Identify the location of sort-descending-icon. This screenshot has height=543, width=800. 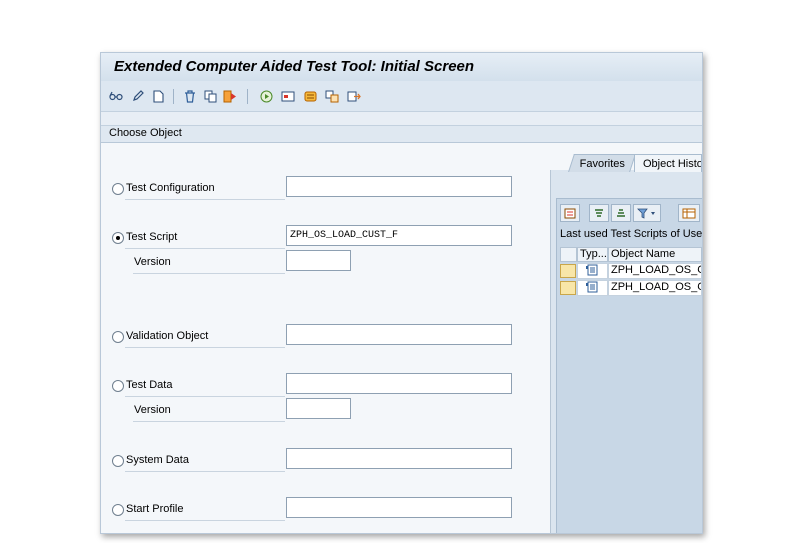
(621, 213).